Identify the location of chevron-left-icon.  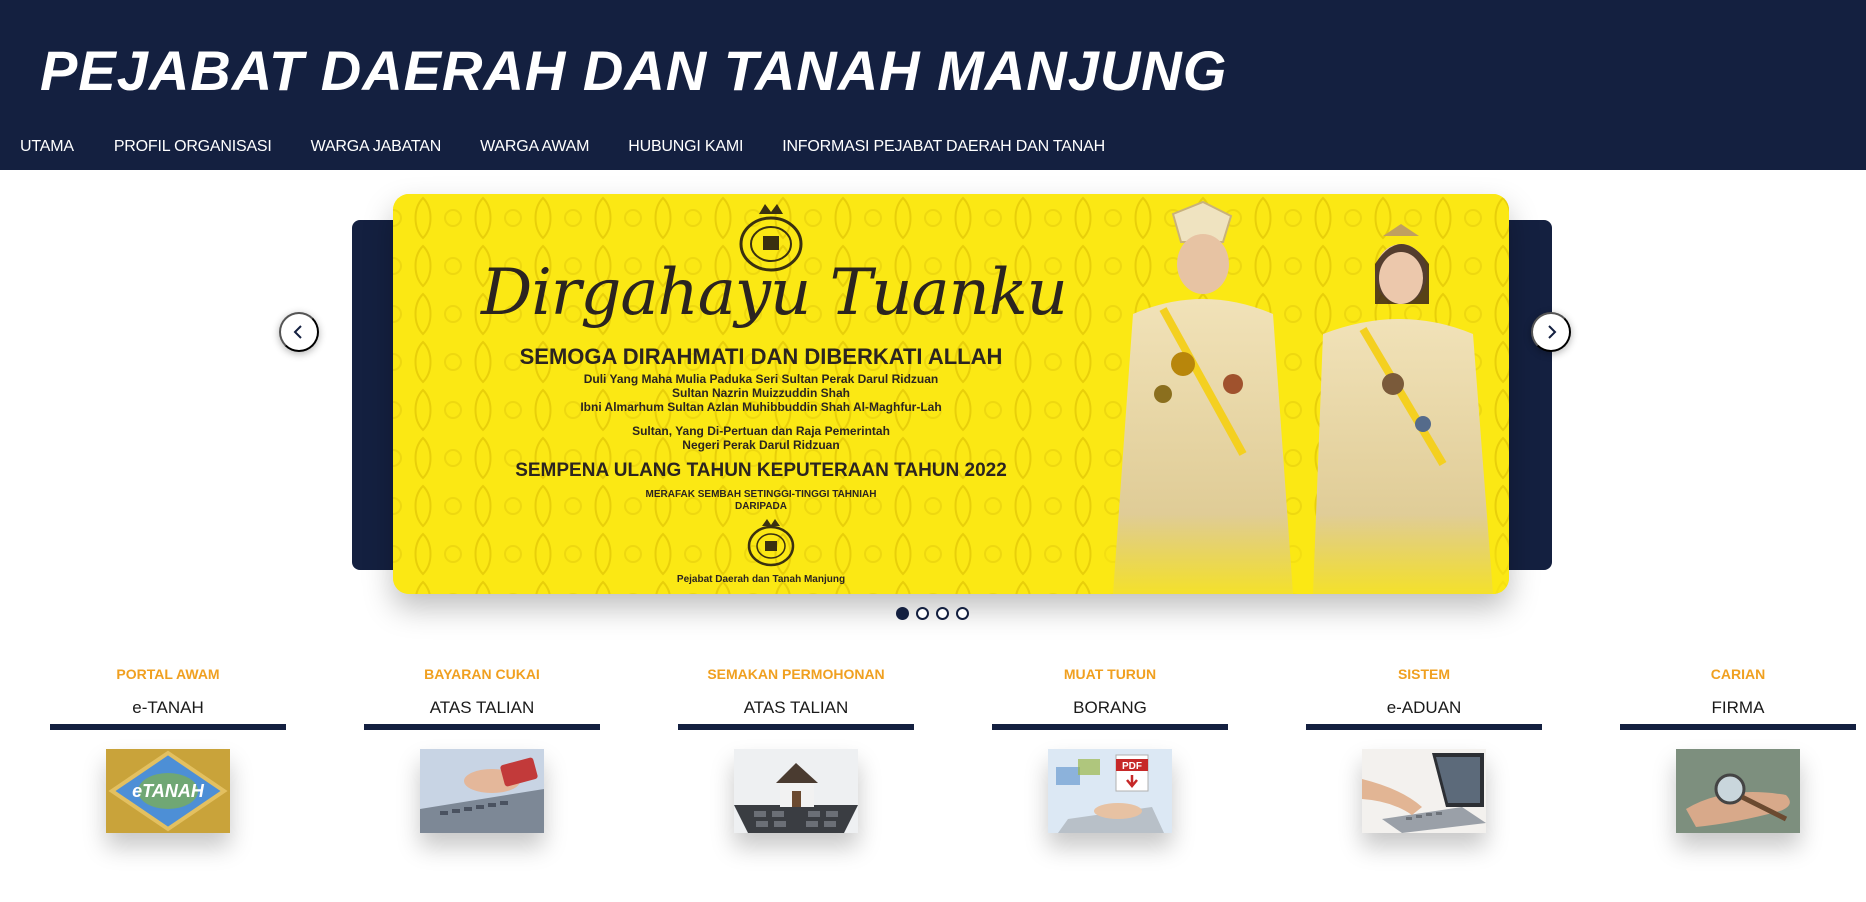
(297, 332).